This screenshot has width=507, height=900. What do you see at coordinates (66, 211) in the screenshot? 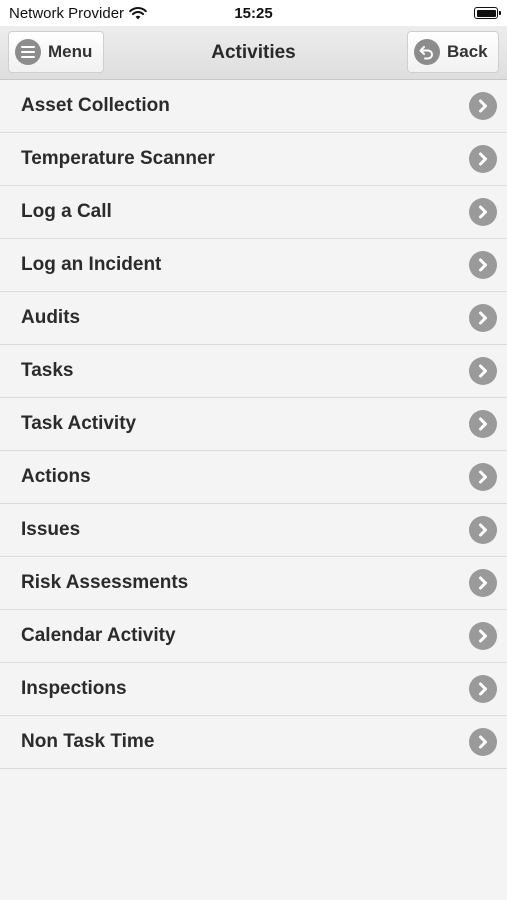
I see `list-item-label: Log a Call` at bounding box center [66, 211].